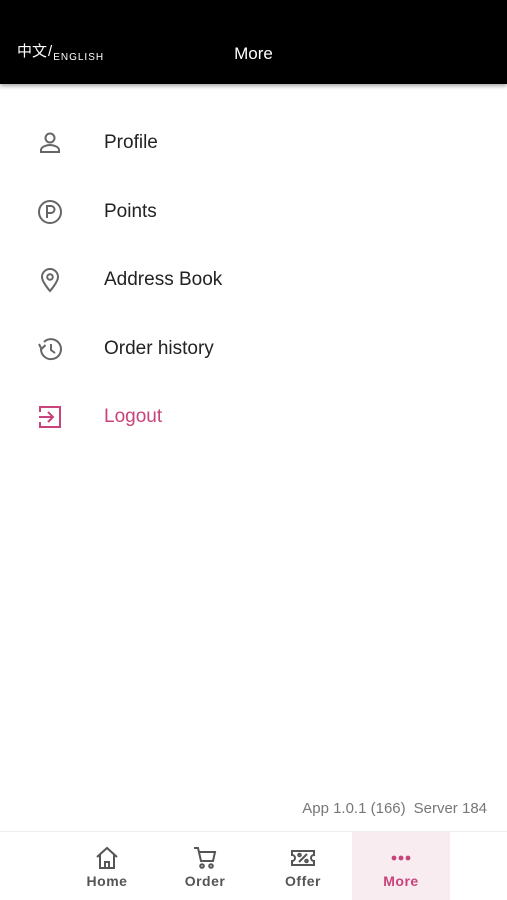  Describe the element at coordinates (50, 348) in the screenshot. I see `history-icon` at that location.